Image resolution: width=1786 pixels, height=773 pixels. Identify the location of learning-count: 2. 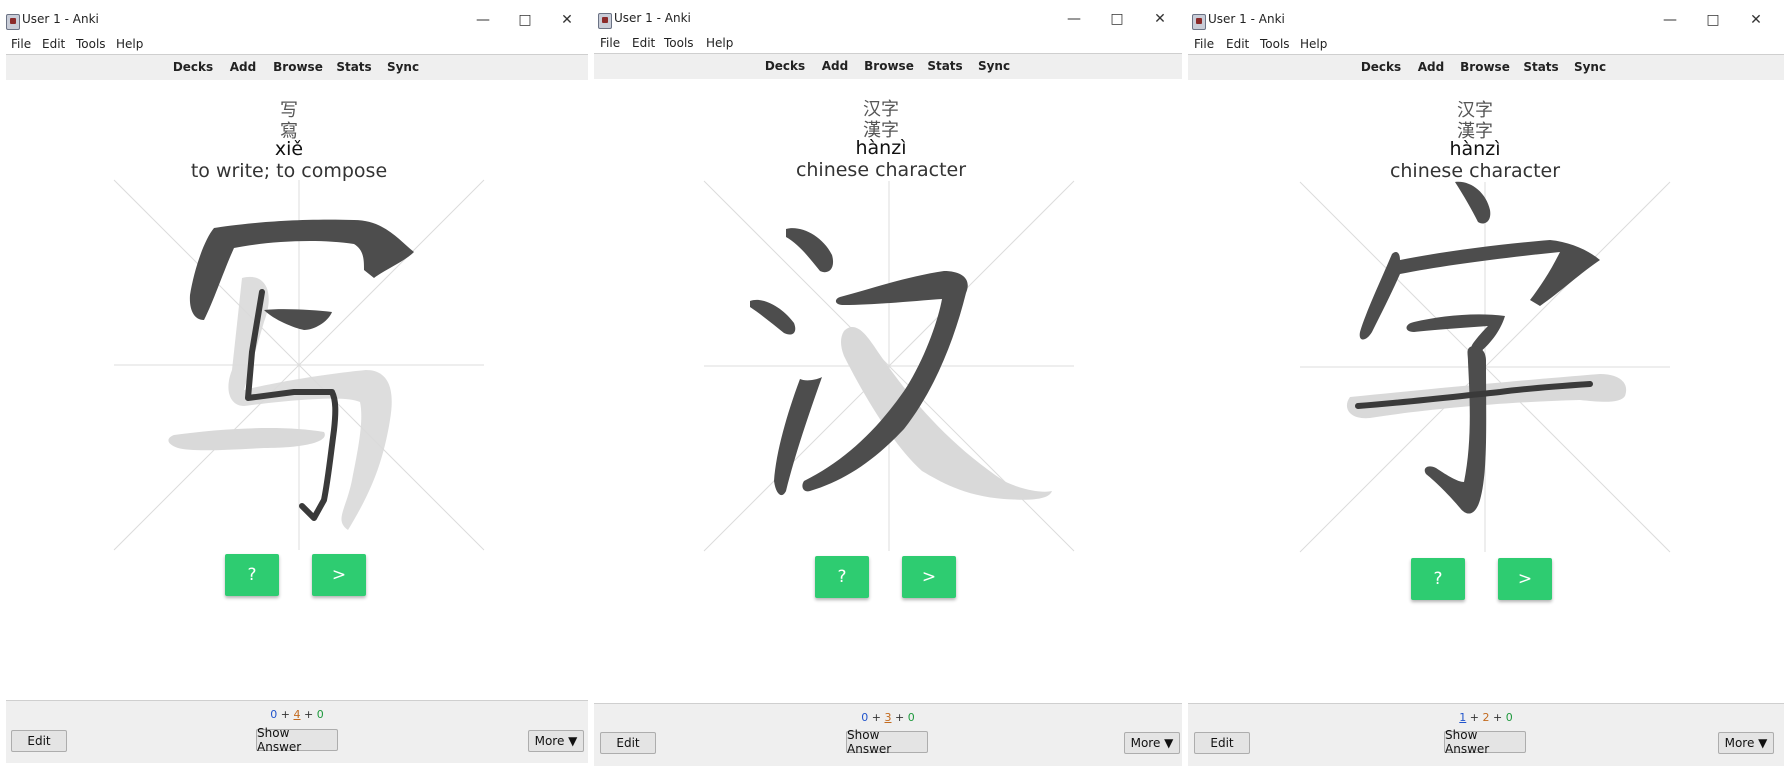
(1486, 717).